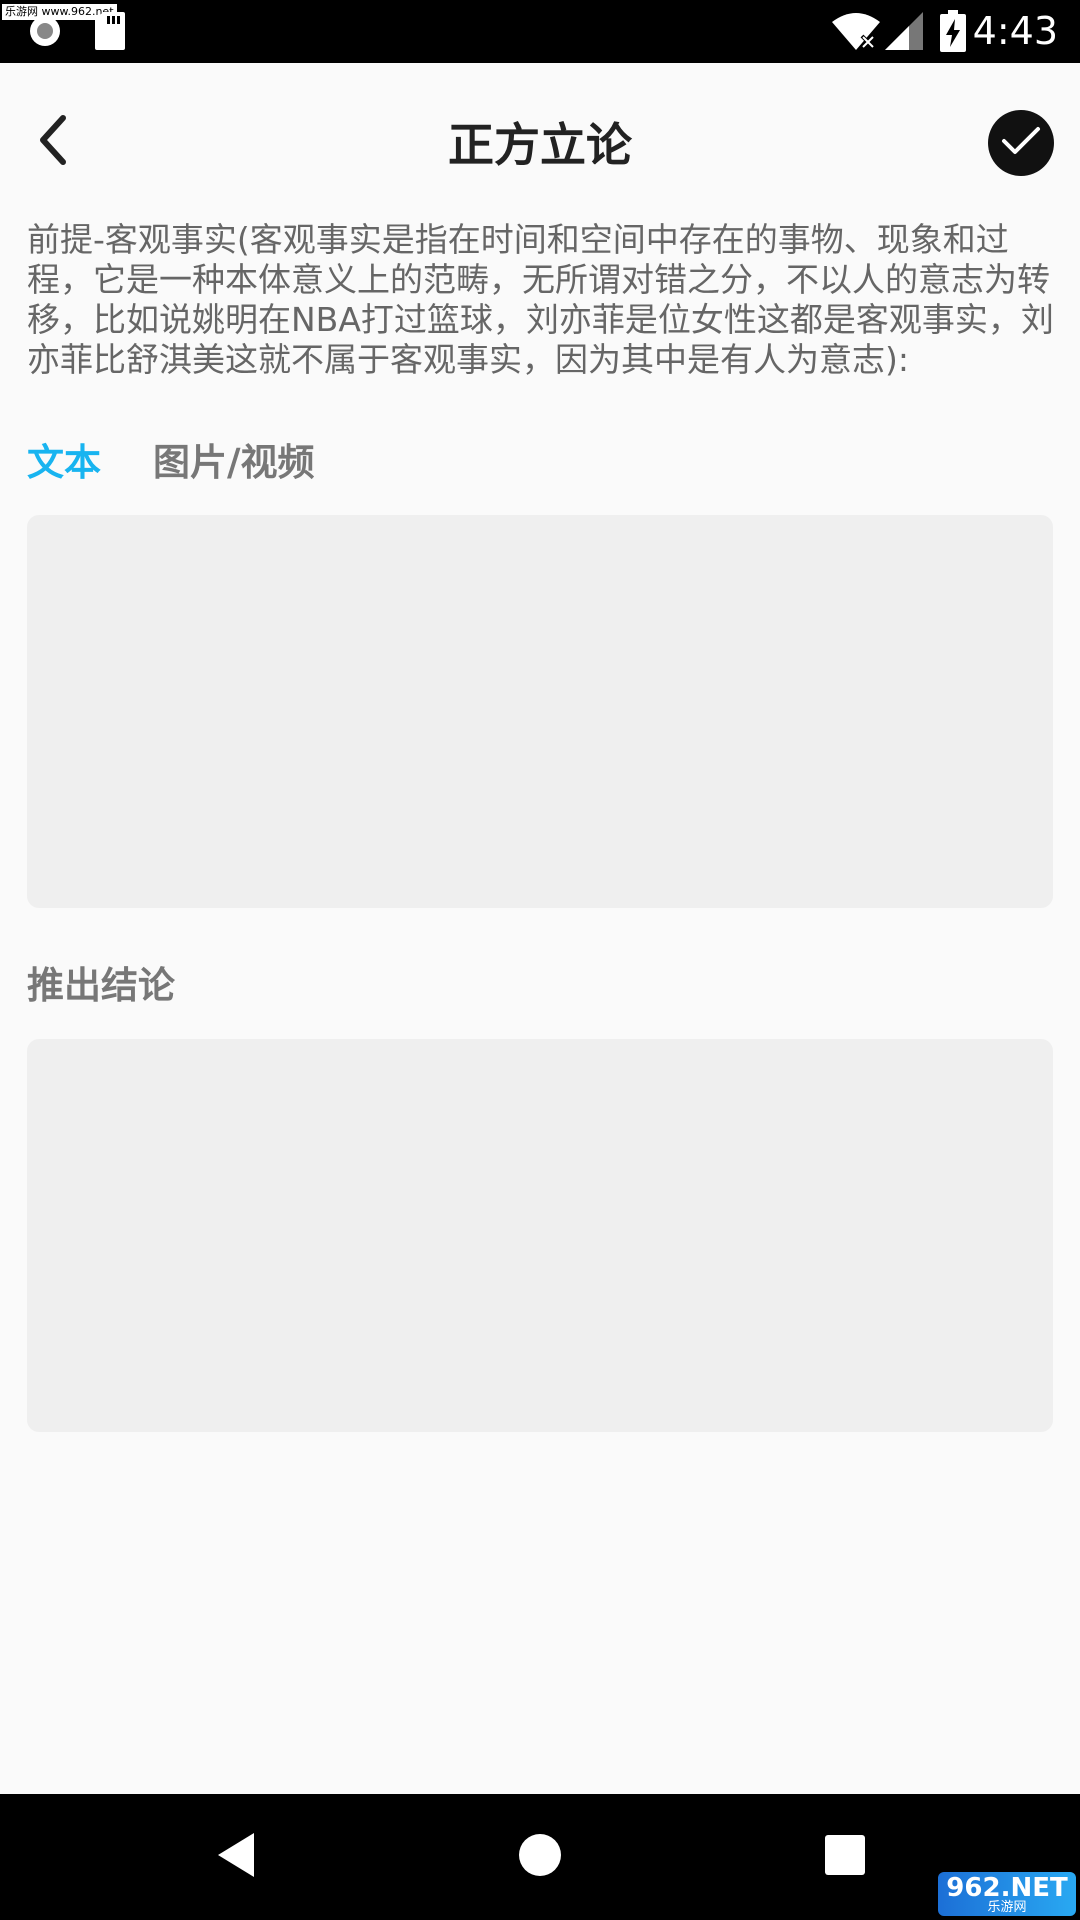 The width and height of the screenshot is (1080, 1920). I want to click on header: 正方立论, so click(540, 143).